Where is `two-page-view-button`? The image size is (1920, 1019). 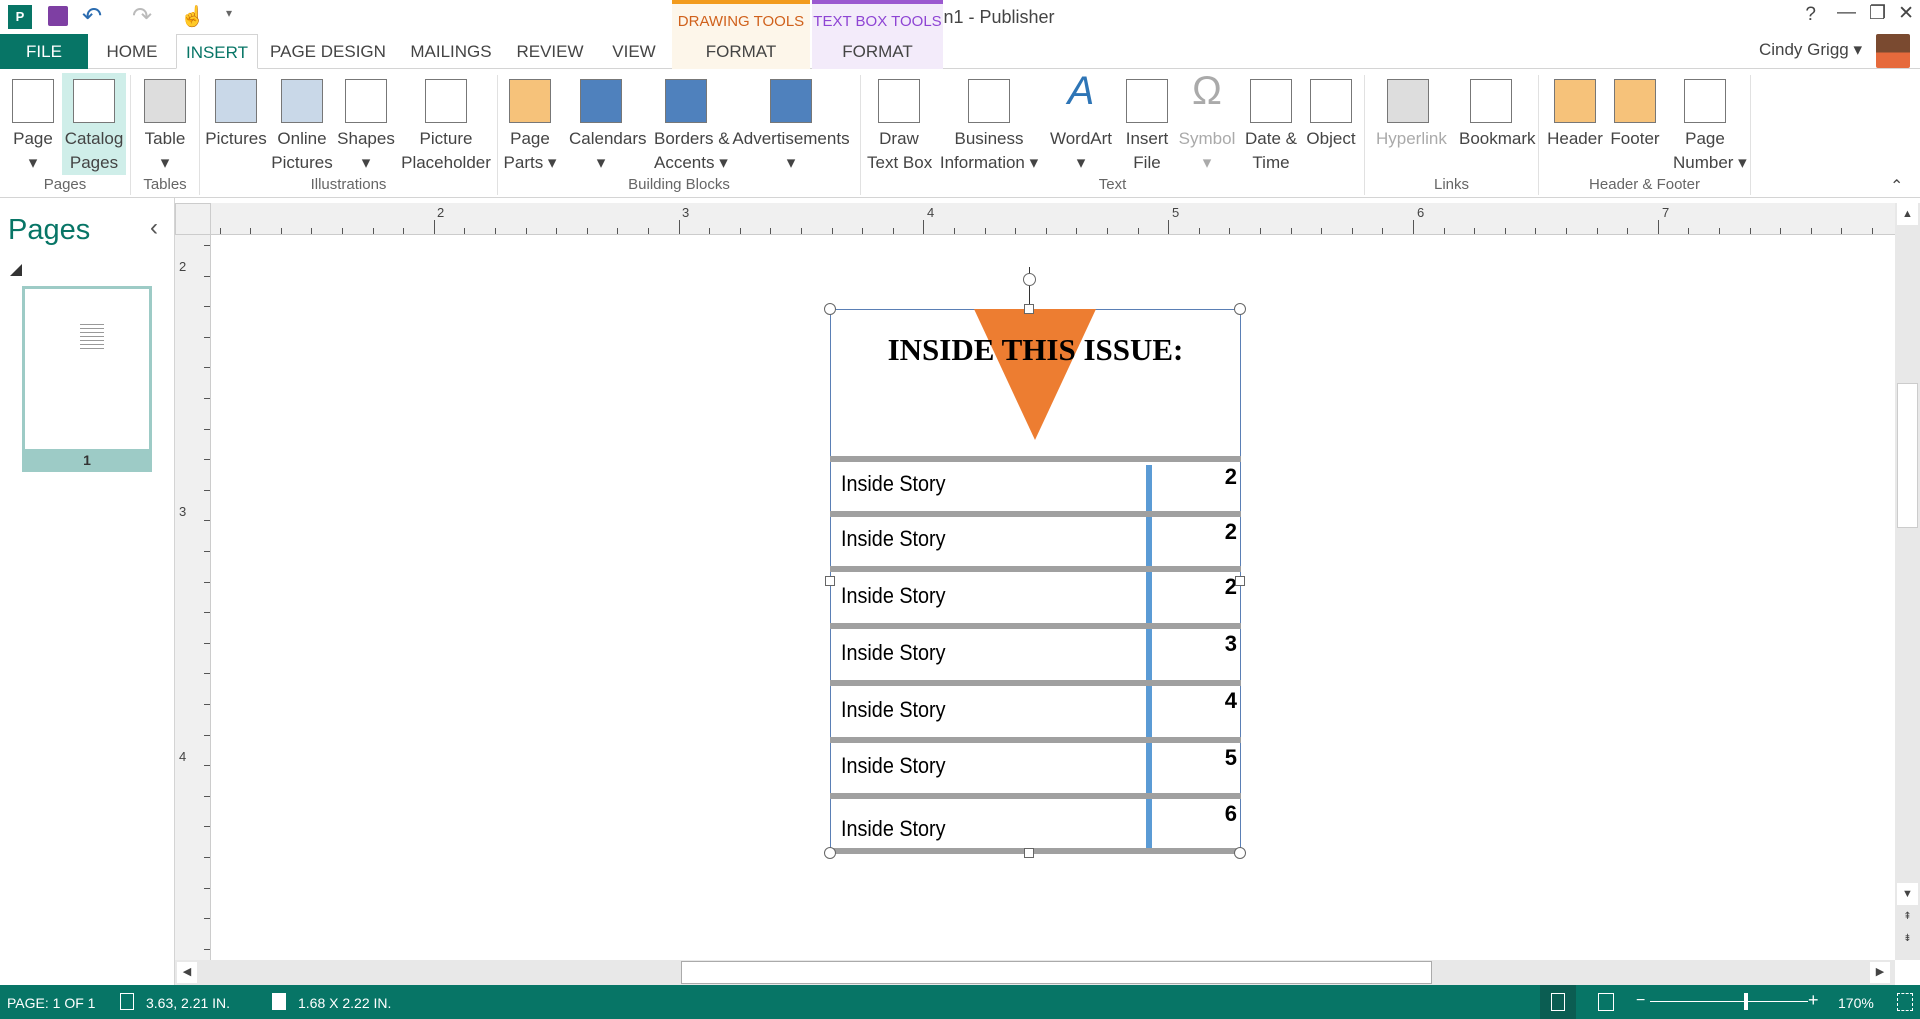
two-page-view-button is located at coordinates (1606, 1002).